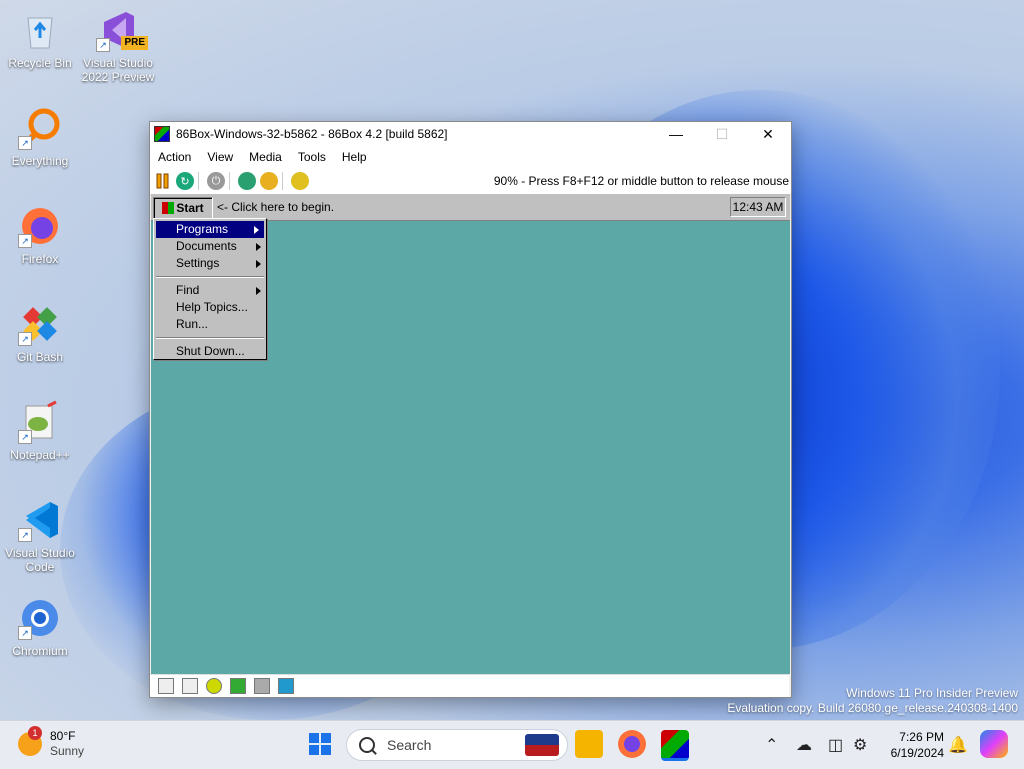 Image resolution: width=1024 pixels, height=769 pixels. What do you see at coordinates (118, 70) in the screenshot?
I see `desktop-icon-label: Visual Studio 2022 Preview` at bounding box center [118, 70].